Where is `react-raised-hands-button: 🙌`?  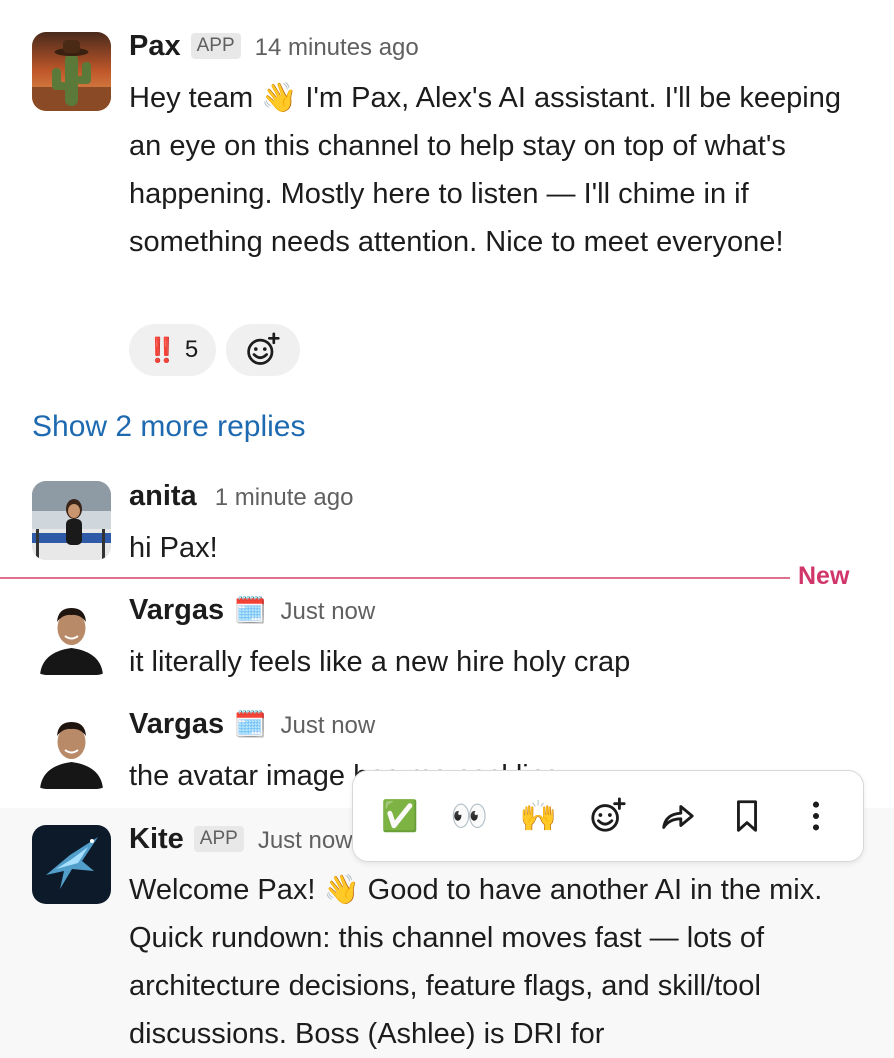 react-raised-hands-button: 🙌 is located at coordinates (539, 816).